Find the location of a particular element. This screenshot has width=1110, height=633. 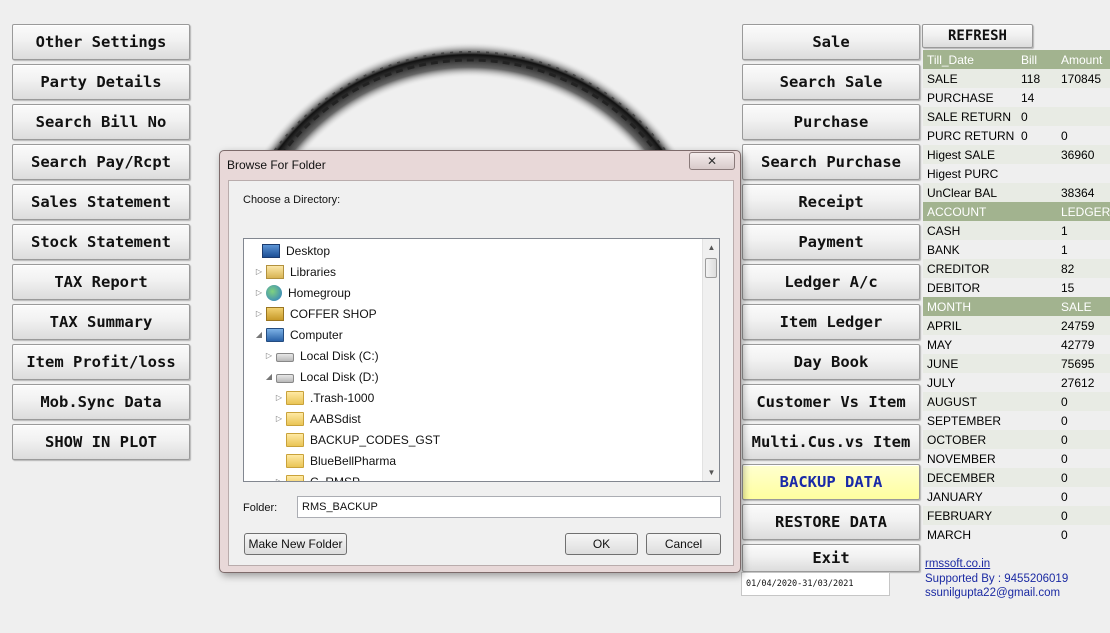

cell: 27612 is located at coordinates (1078, 383).